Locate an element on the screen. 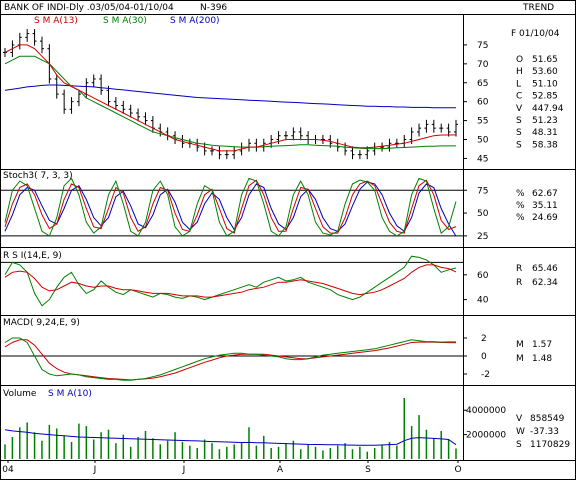 This screenshot has width=576, height=480. macd-value: 1.57 is located at coordinates (542, 345).